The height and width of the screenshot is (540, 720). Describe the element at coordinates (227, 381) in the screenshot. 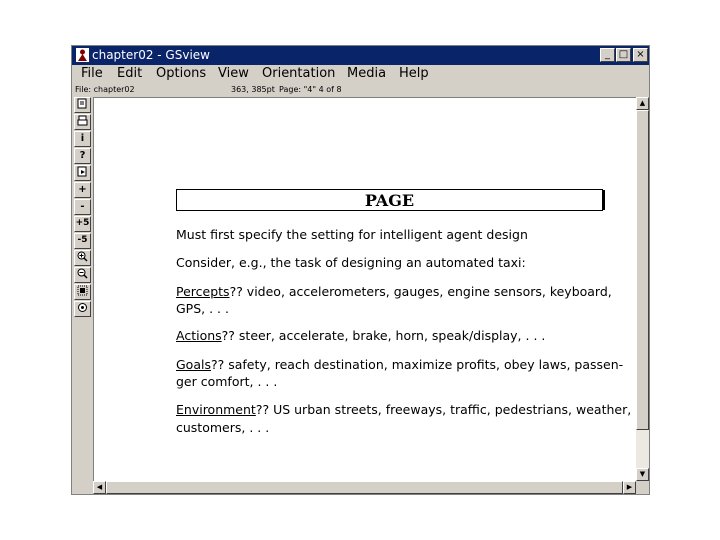

I see `goals-line-2: ger comfort, . . .` at that location.